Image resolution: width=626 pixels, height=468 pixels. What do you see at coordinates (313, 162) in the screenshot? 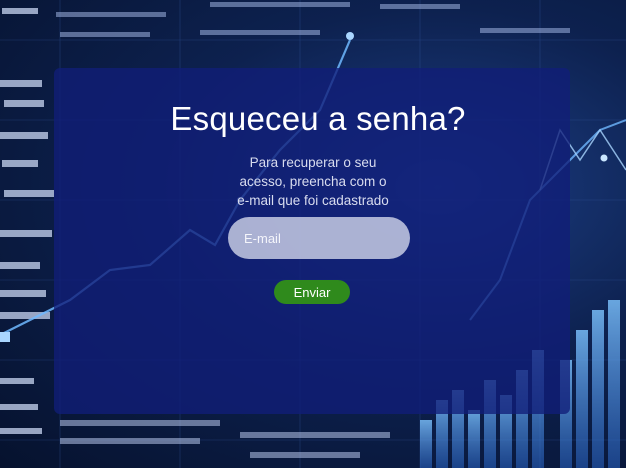
I see `instructions-line: Para recuperar o seu` at bounding box center [313, 162].